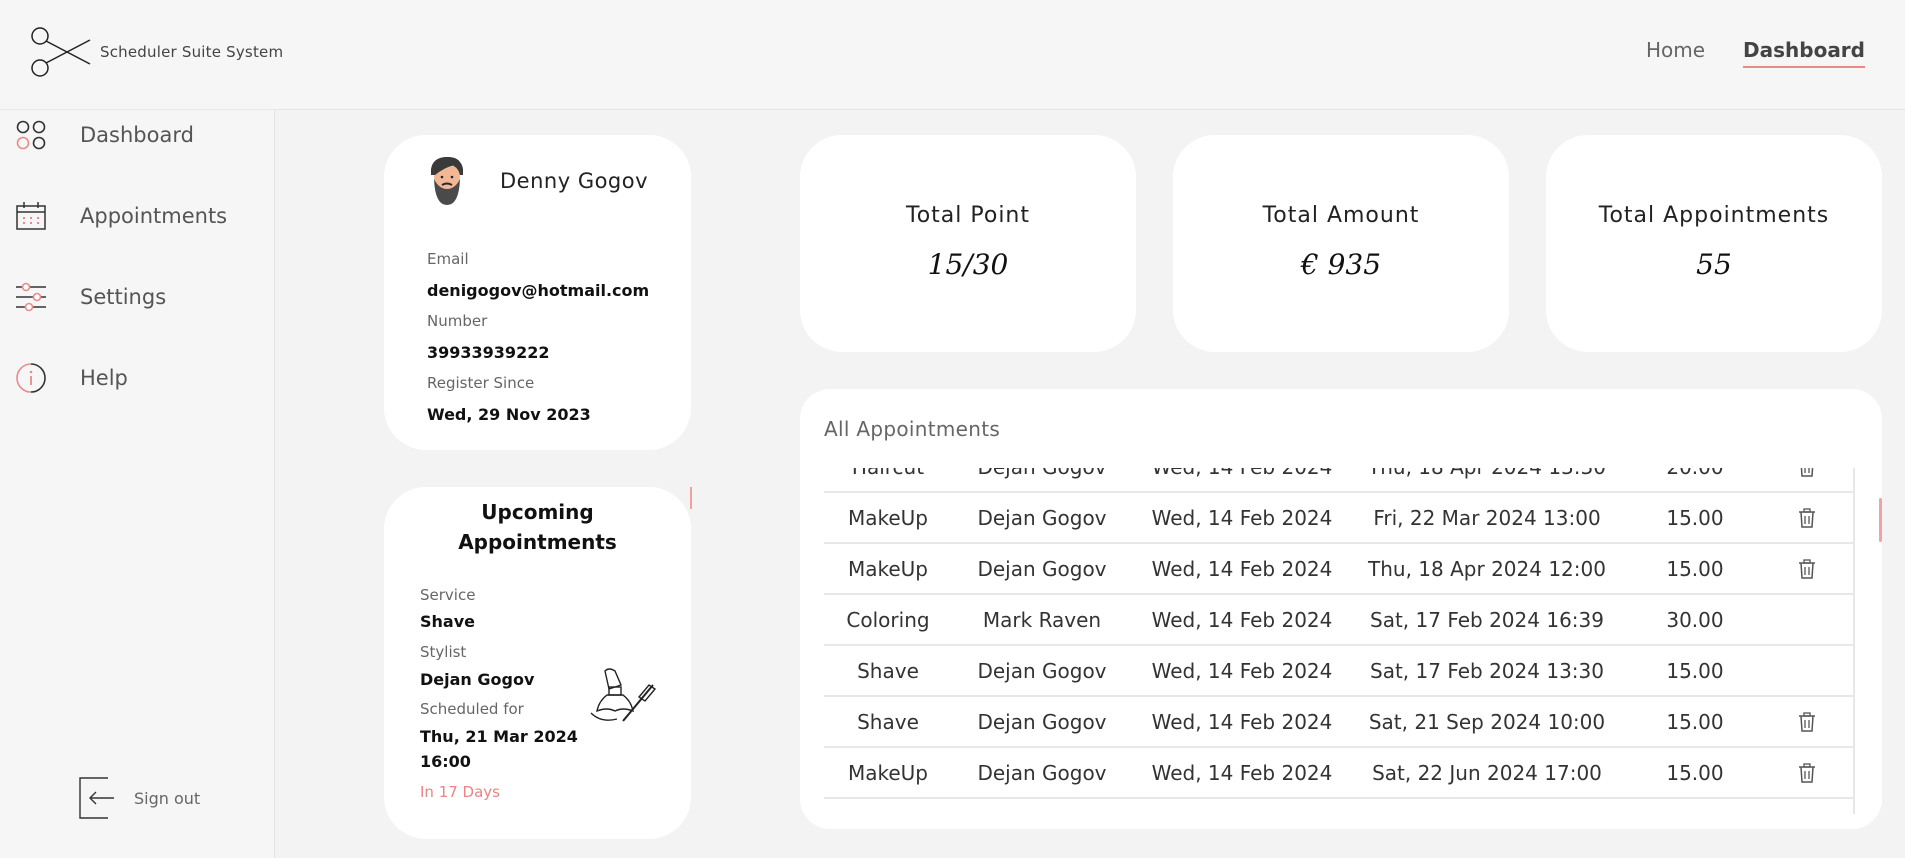  What do you see at coordinates (96, 798) in the screenshot?
I see `sign-out-icon` at bounding box center [96, 798].